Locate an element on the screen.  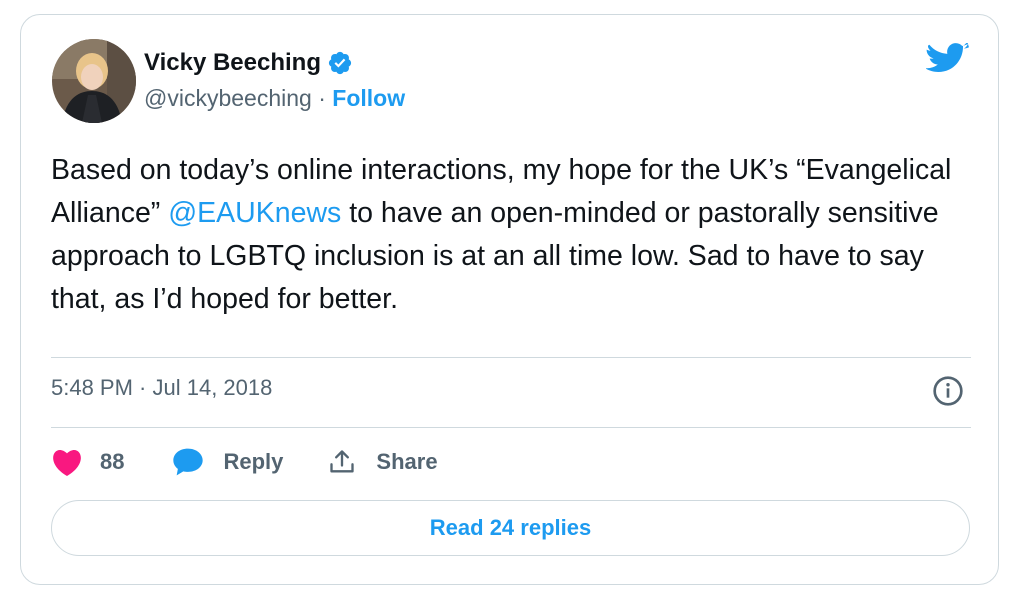
share-label: Share is located at coordinates (407, 461).